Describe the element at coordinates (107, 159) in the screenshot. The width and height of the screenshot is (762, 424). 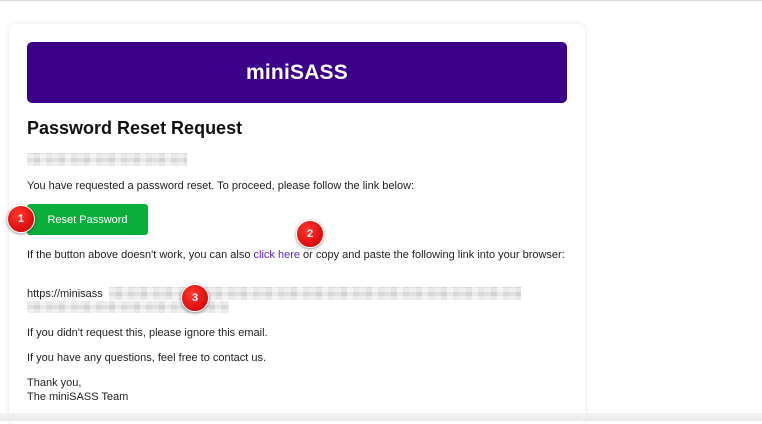
I see `redacted-greeting` at that location.